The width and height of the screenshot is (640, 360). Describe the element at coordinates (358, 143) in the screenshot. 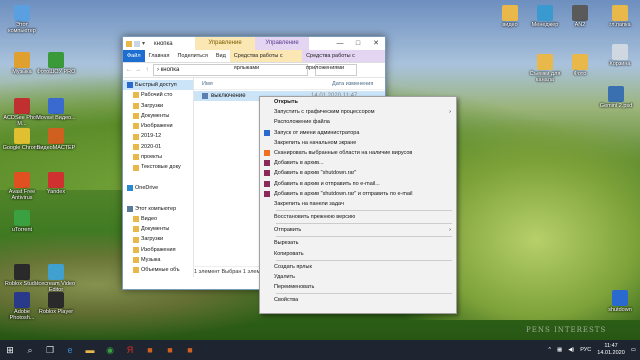

I see `menu-item: Закрепить на начальном экране` at that location.